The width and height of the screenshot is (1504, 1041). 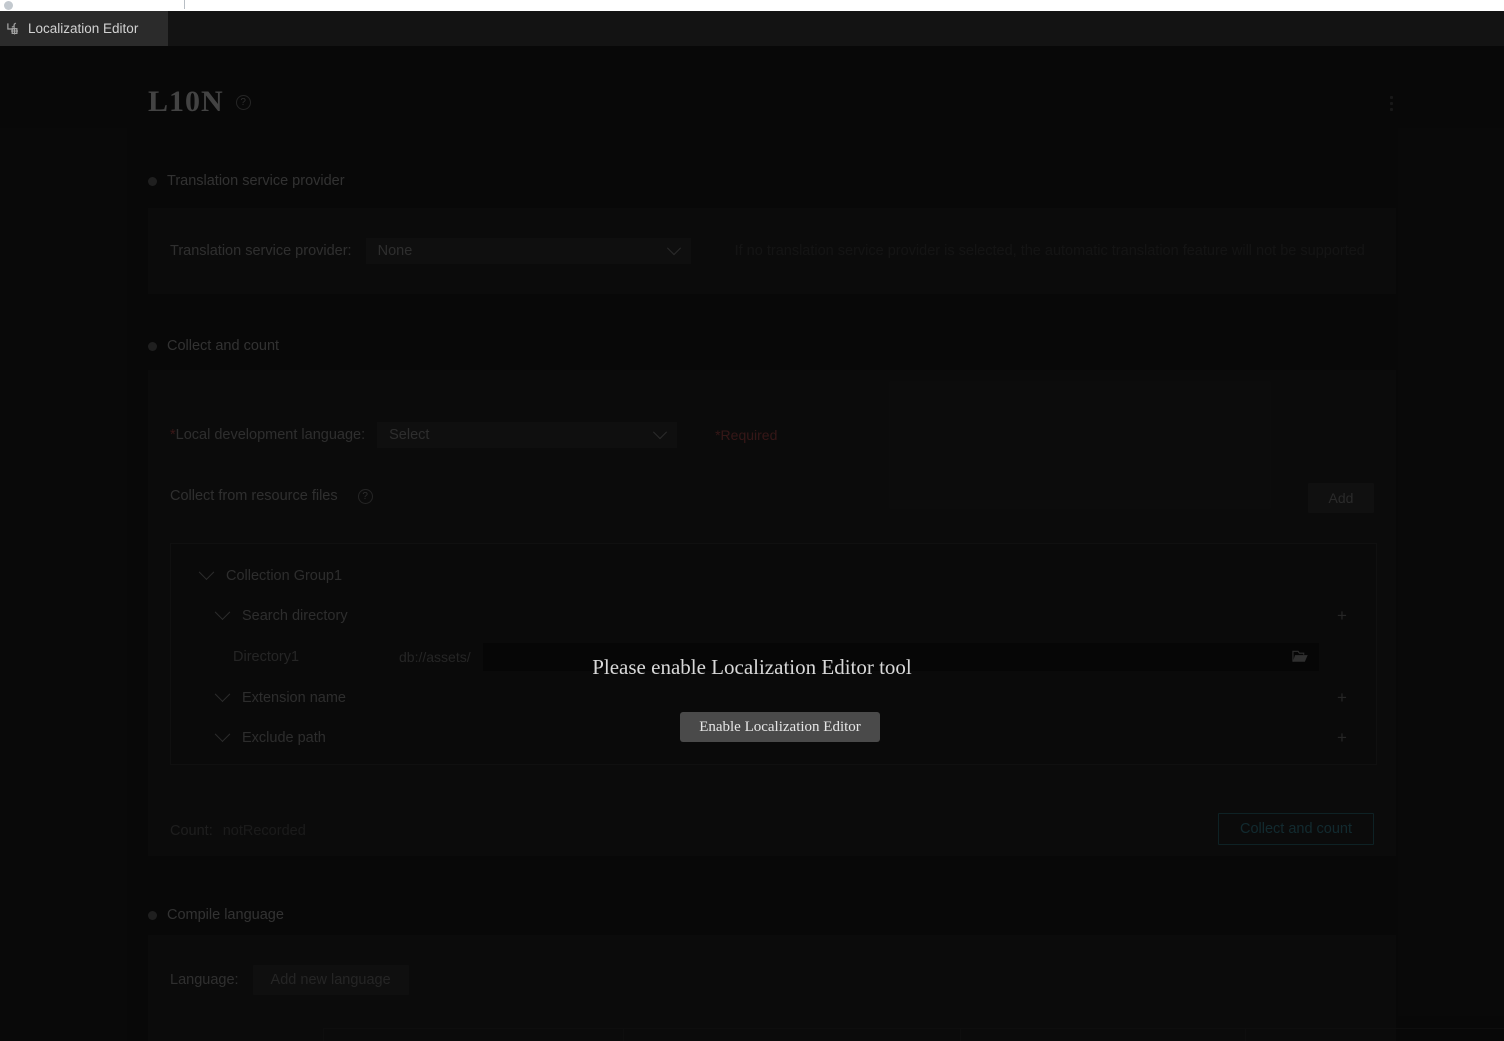 What do you see at coordinates (8, 5) in the screenshot?
I see `chrome-dot-icon` at bounding box center [8, 5].